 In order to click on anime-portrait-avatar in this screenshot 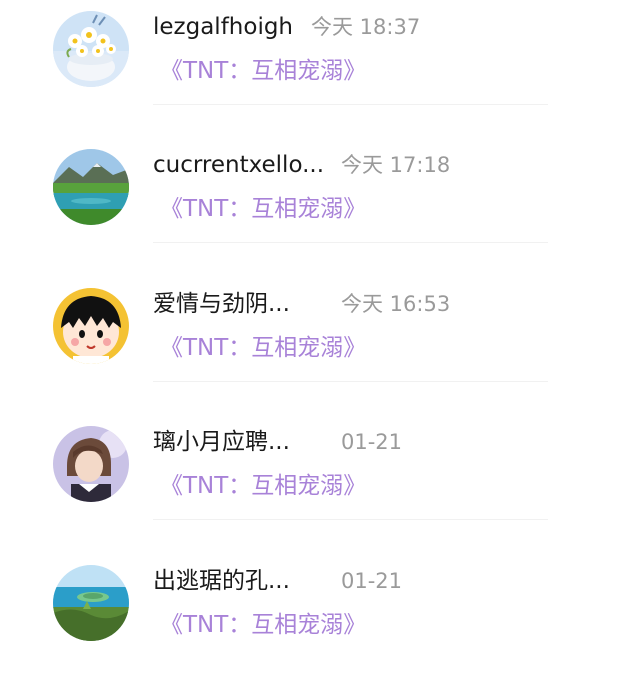, I will do `click(91, 464)`.